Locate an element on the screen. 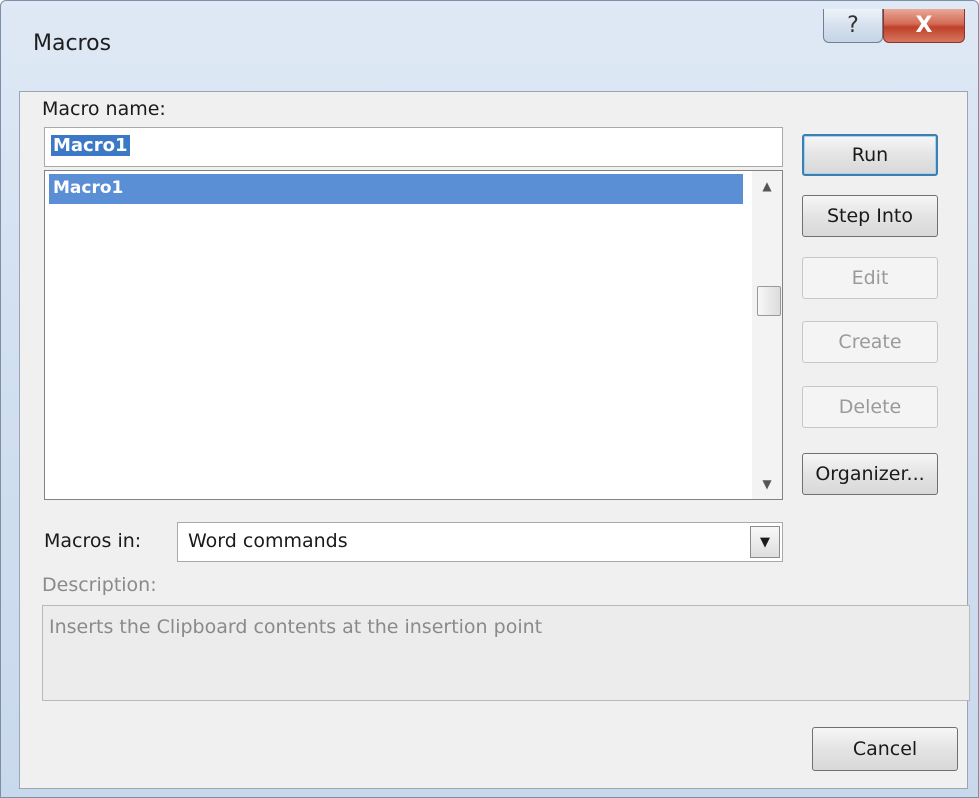  description-label: Description: is located at coordinates (99, 585).